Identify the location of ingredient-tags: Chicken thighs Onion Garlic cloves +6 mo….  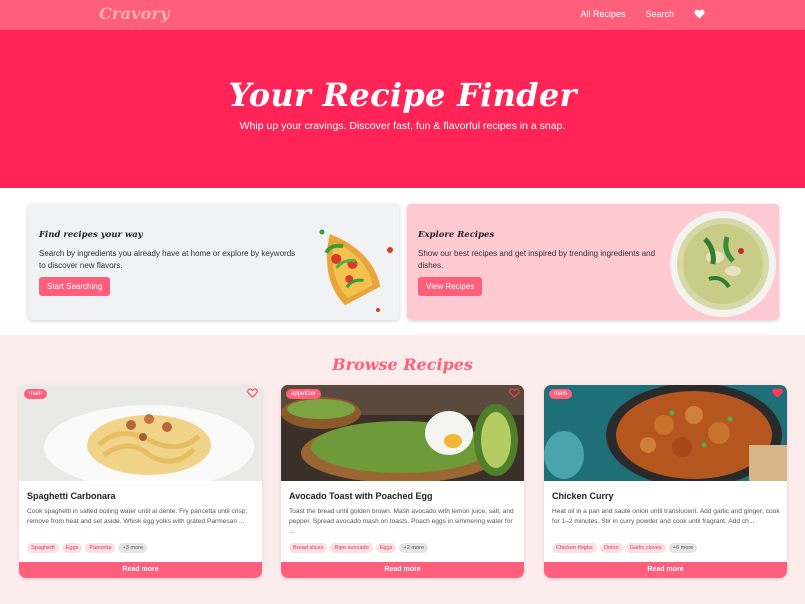
(625, 548).